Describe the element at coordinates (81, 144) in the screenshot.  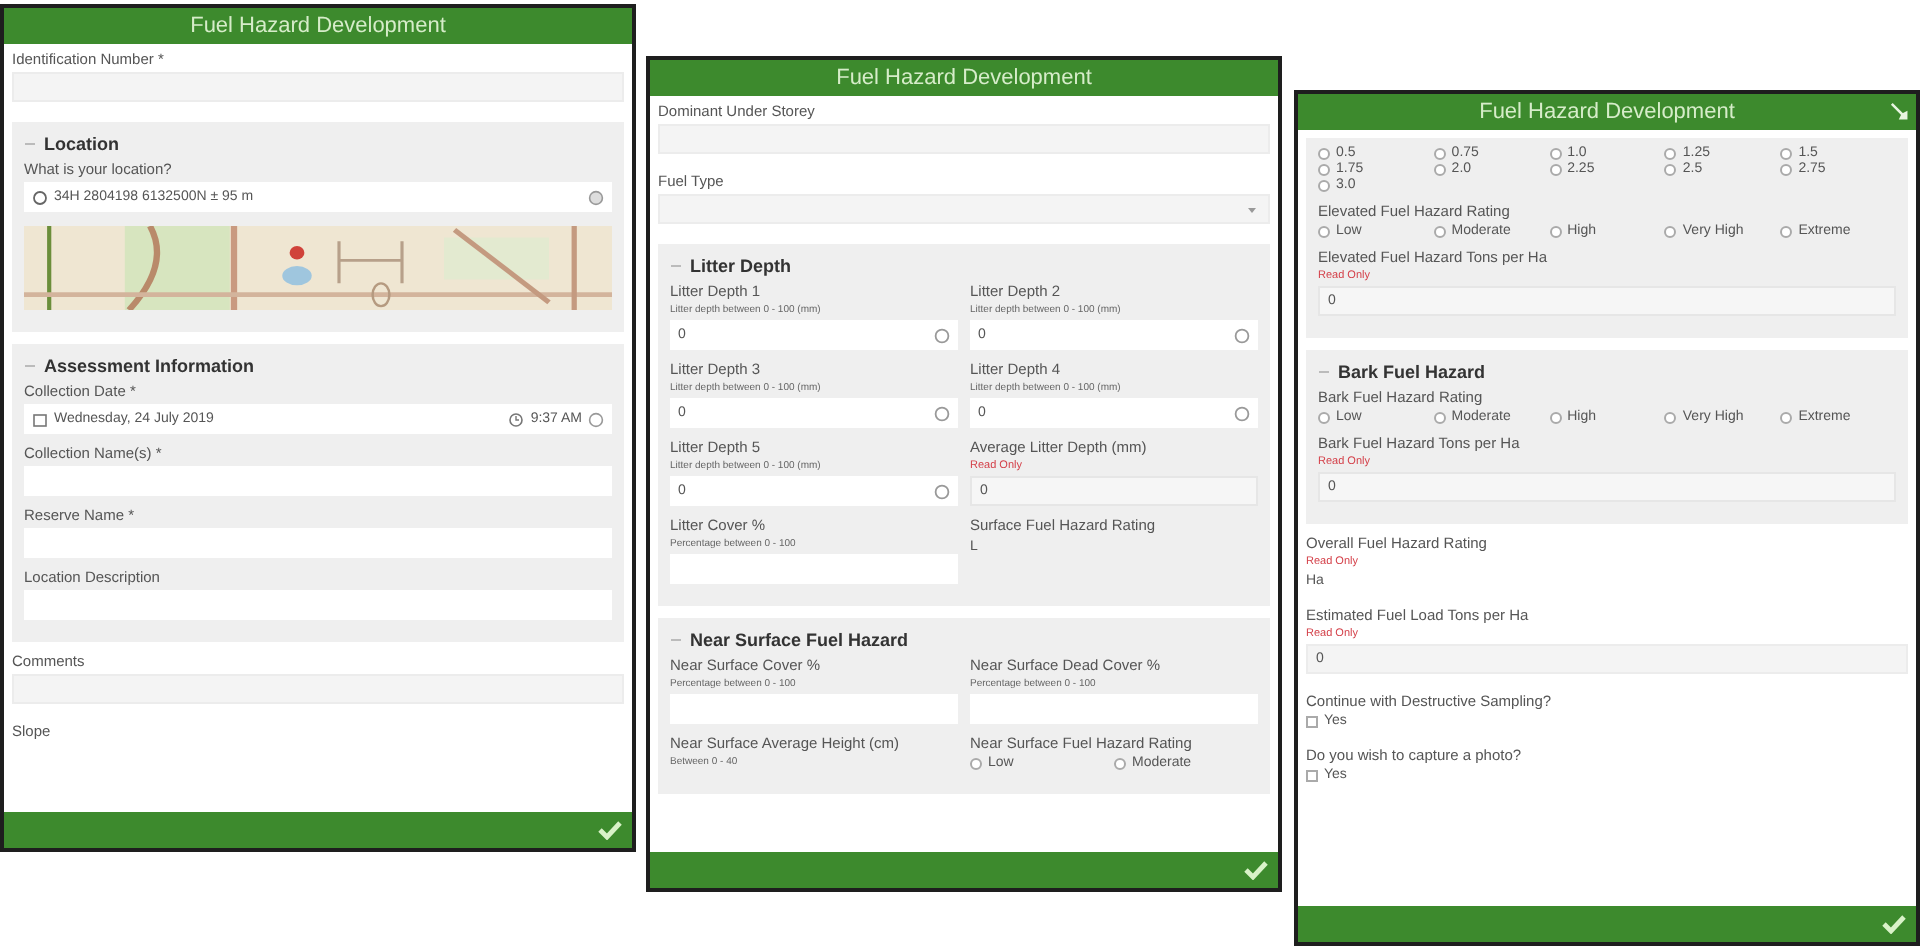
I see `section-title: Location` at that location.